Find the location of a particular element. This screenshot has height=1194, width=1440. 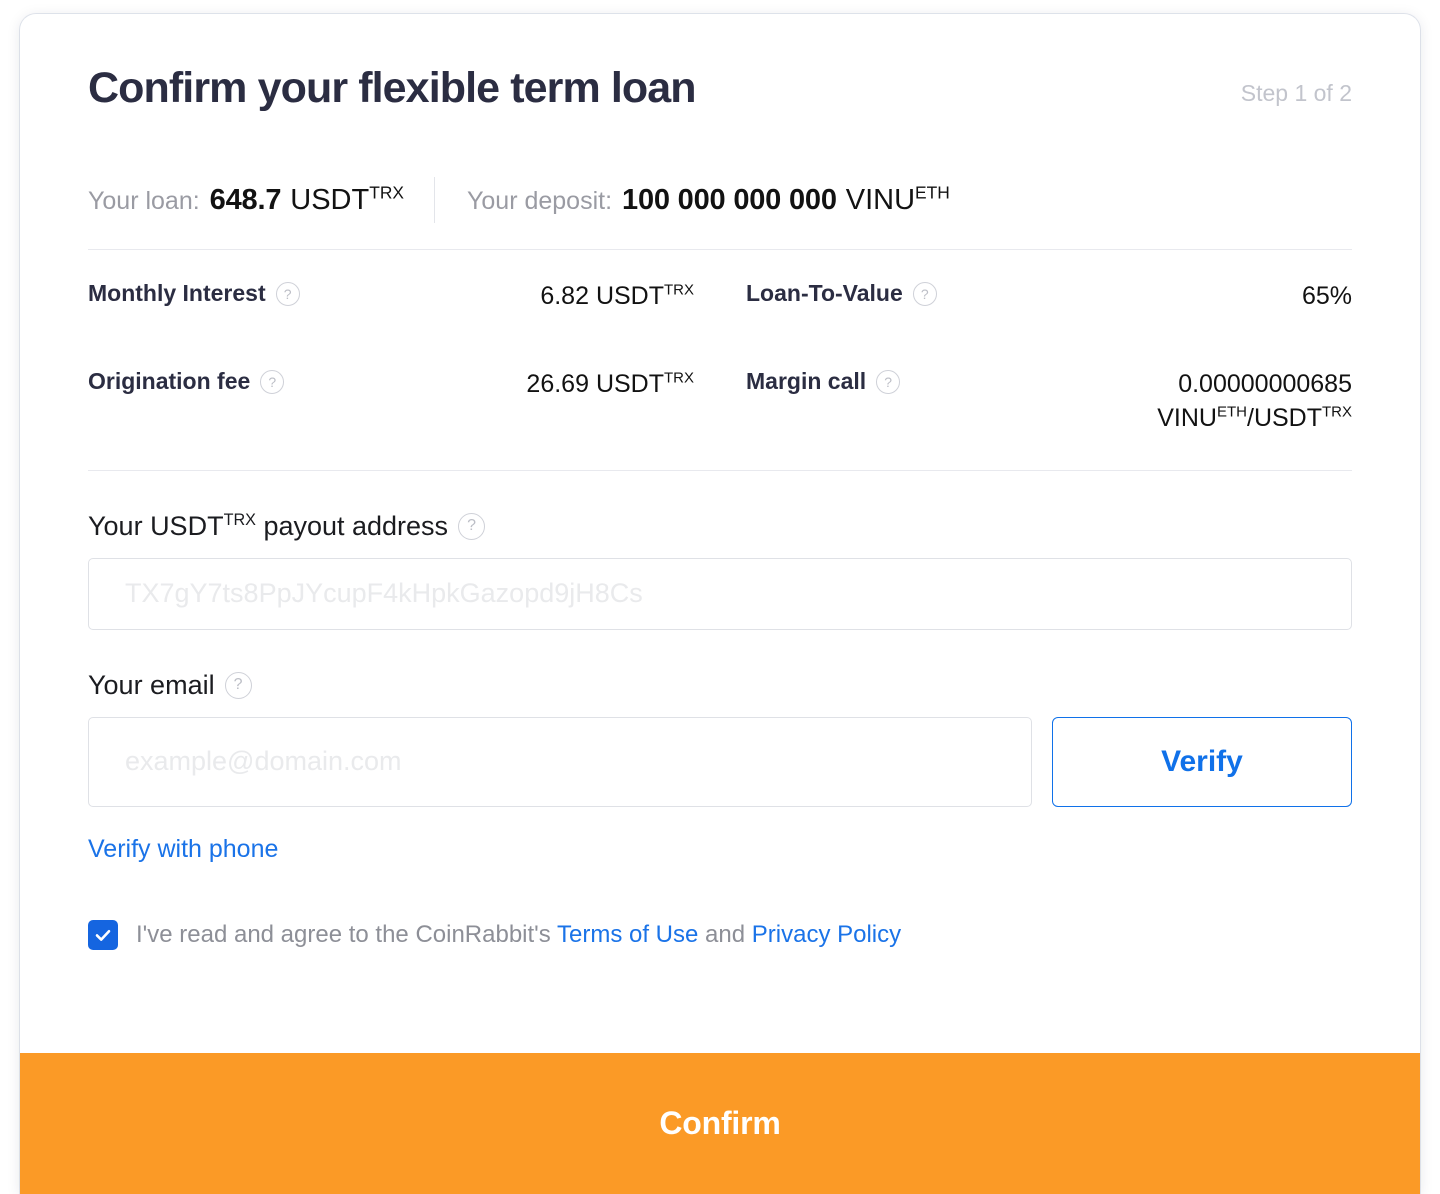

verify-button: Verify is located at coordinates (1202, 761).